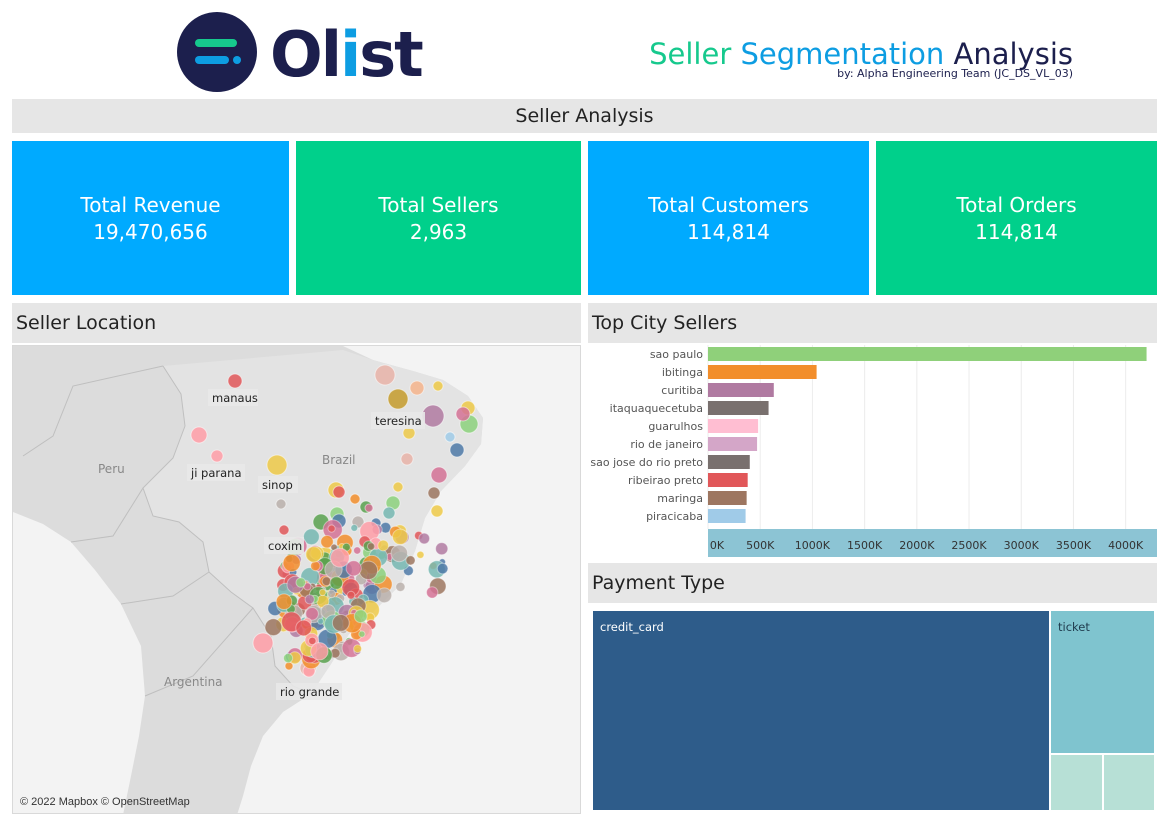  I want to click on category-label: rio de janeiro, so click(666, 444).